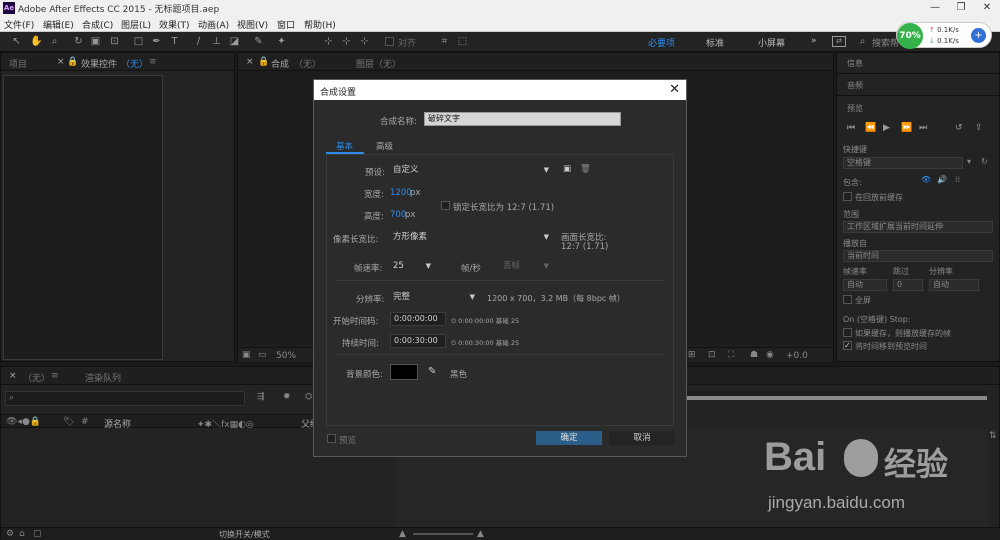  I want to click on menu-edit: 编辑(E), so click(58, 24).